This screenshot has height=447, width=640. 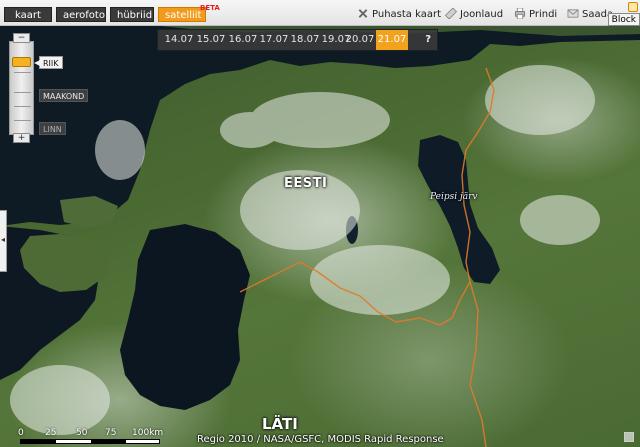 I want to click on zoom-level-maakond: MAAKOND, so click(x=64, y=95).